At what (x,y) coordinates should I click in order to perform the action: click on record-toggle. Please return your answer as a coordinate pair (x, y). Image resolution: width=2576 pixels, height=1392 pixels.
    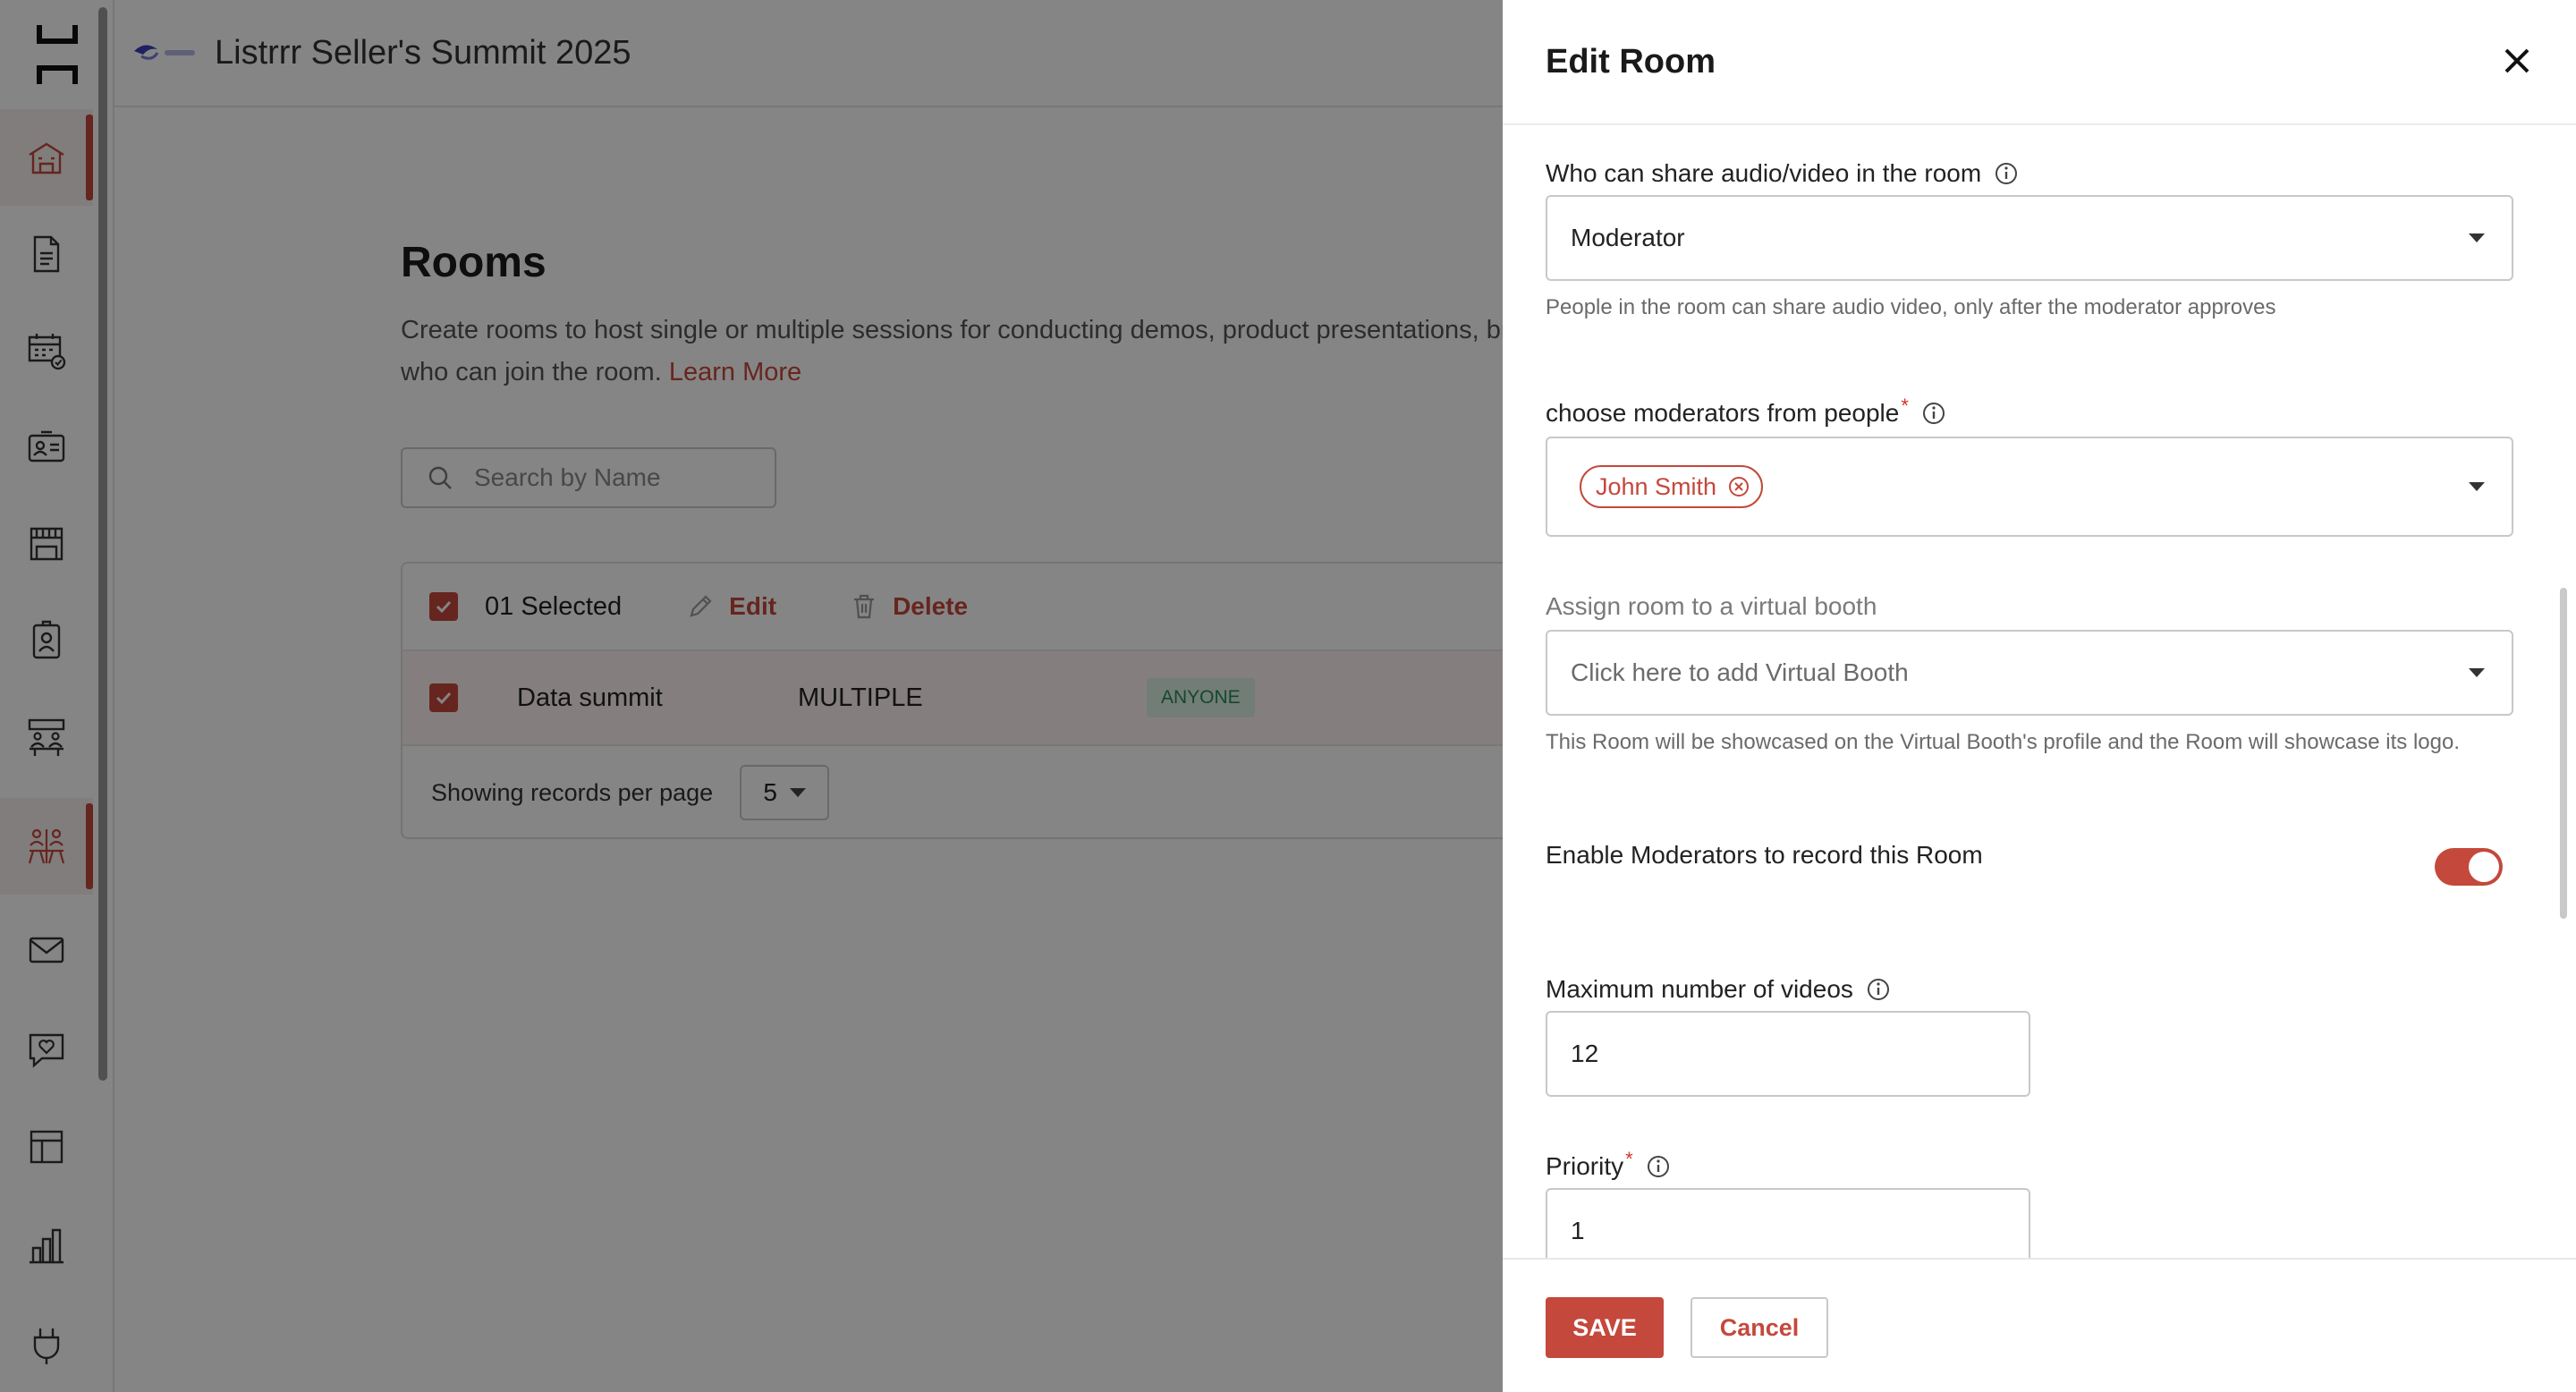
    Looking at the image, I should click on (2469, 867).